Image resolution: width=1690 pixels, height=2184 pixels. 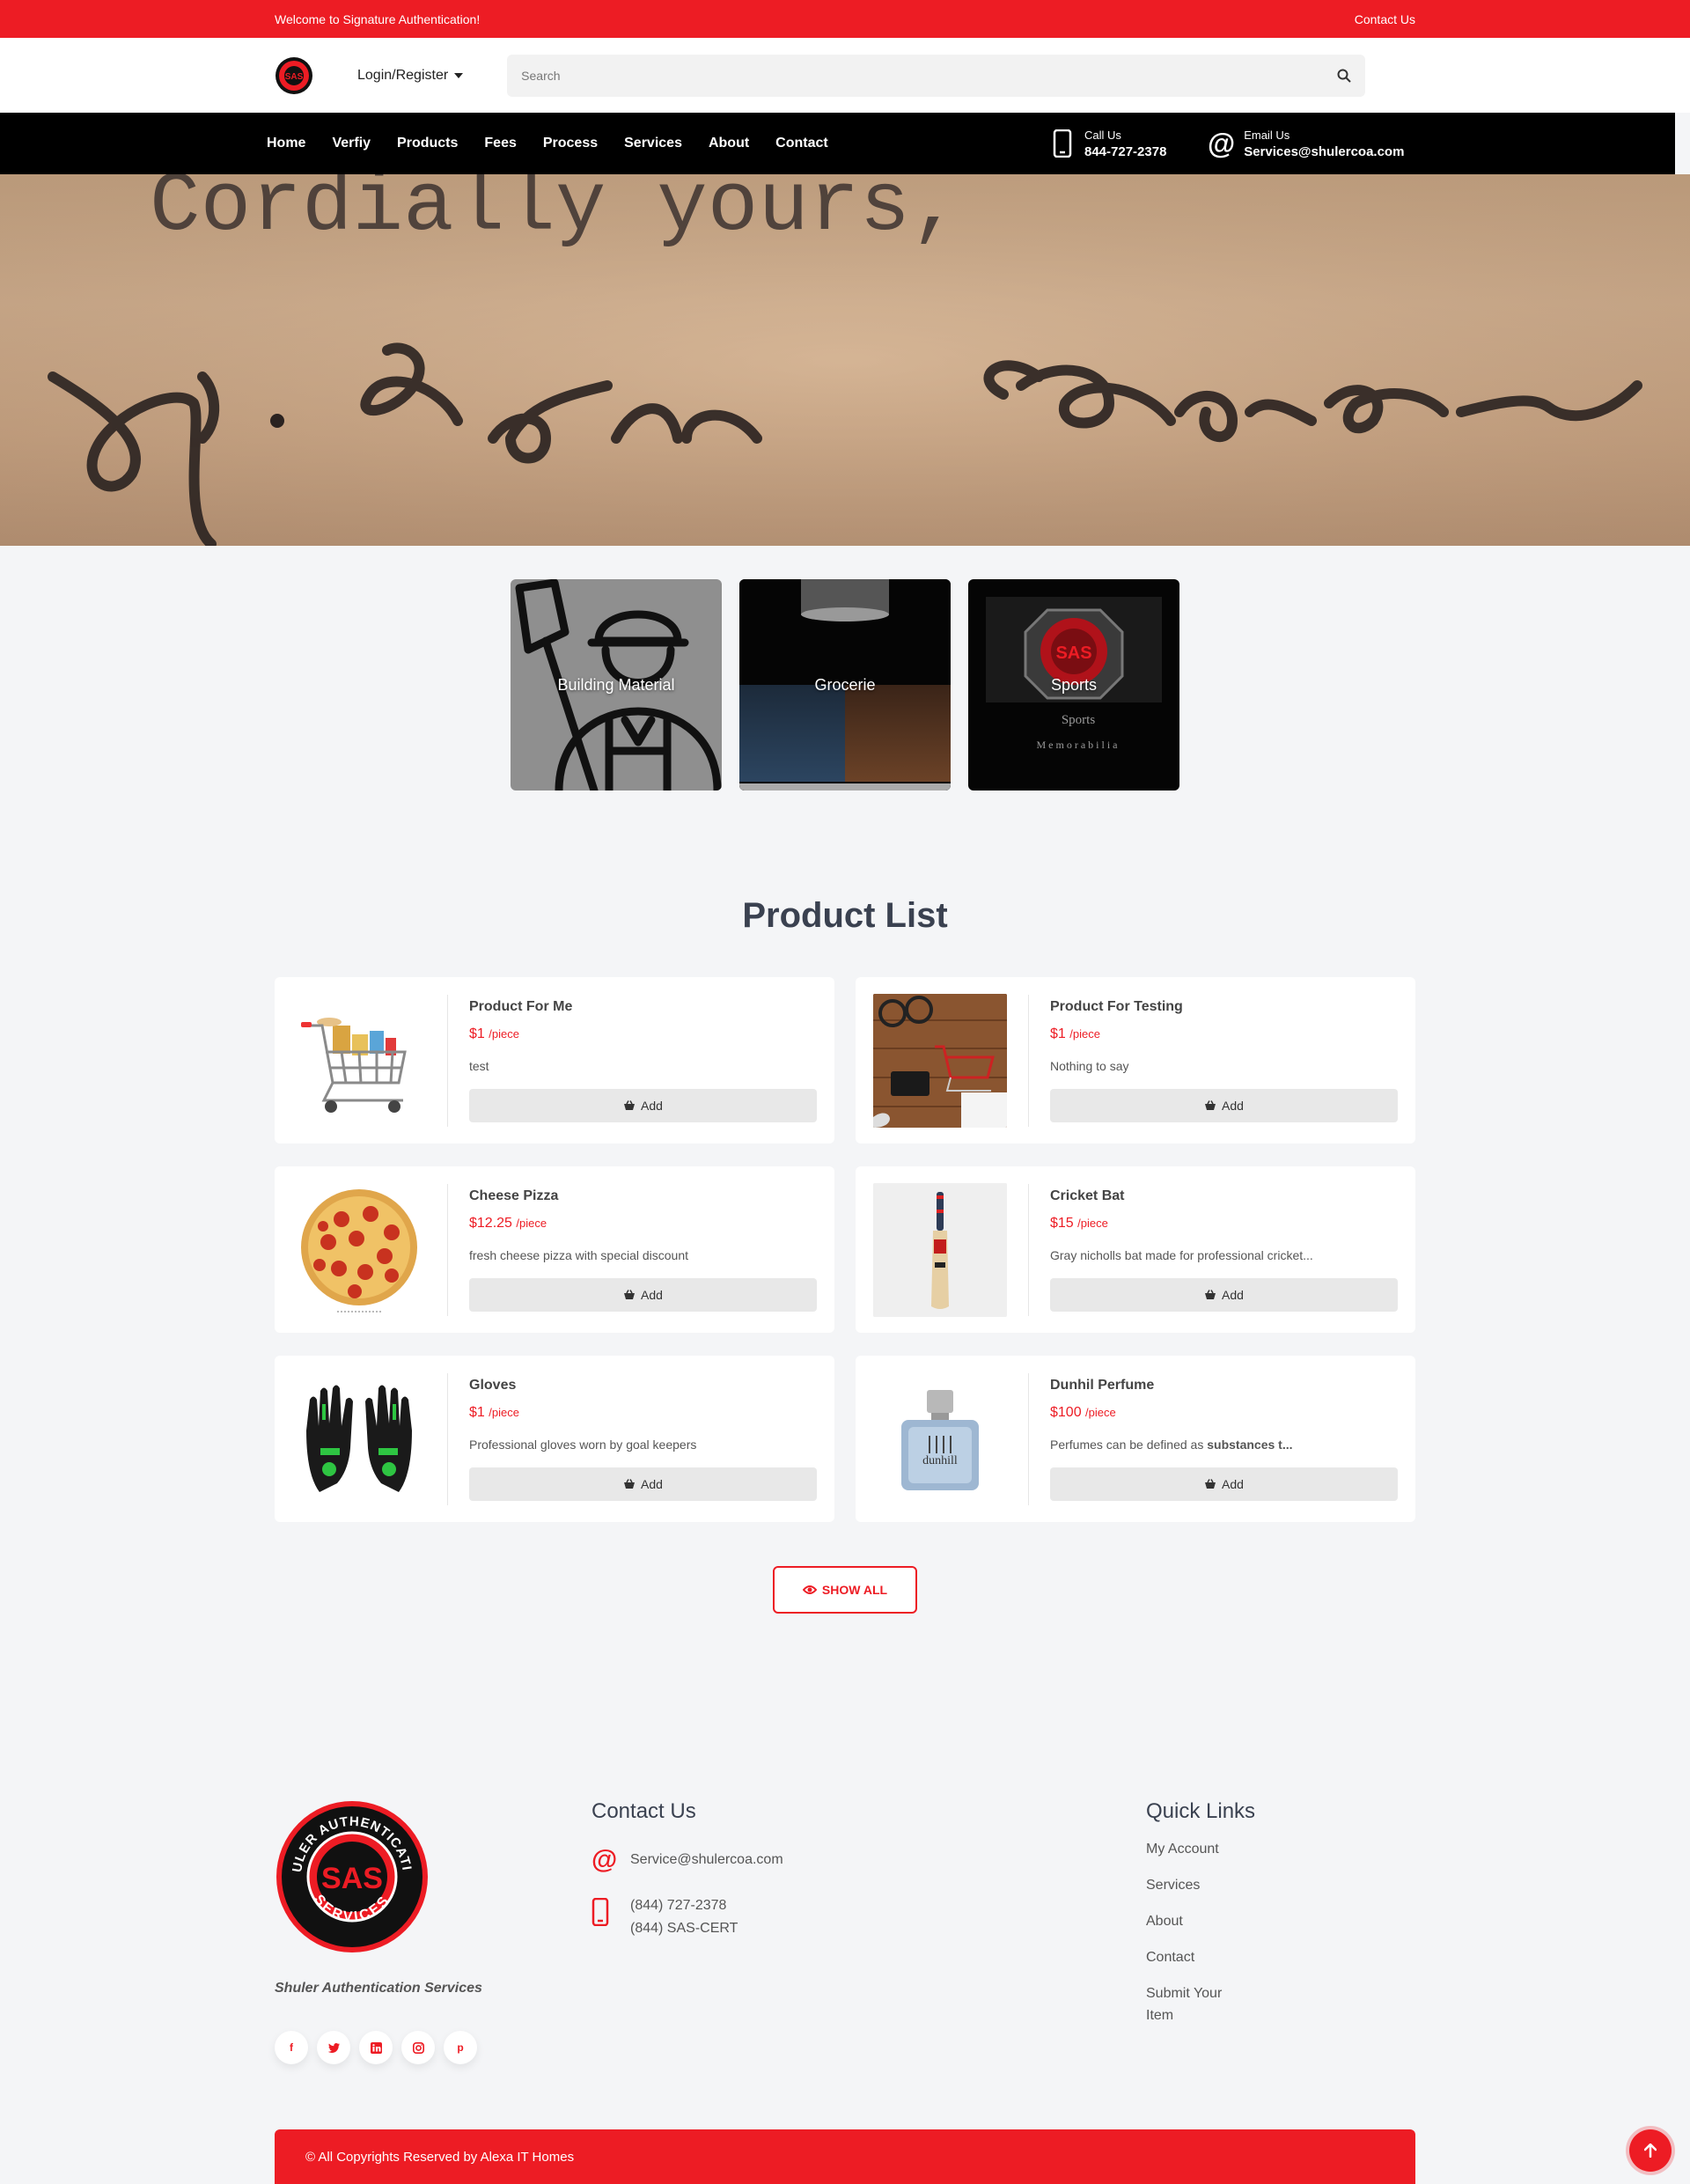 I want to click on nav-email-block: @ Email Us Services@shulercoa.com, so click(x=1306, y=144).